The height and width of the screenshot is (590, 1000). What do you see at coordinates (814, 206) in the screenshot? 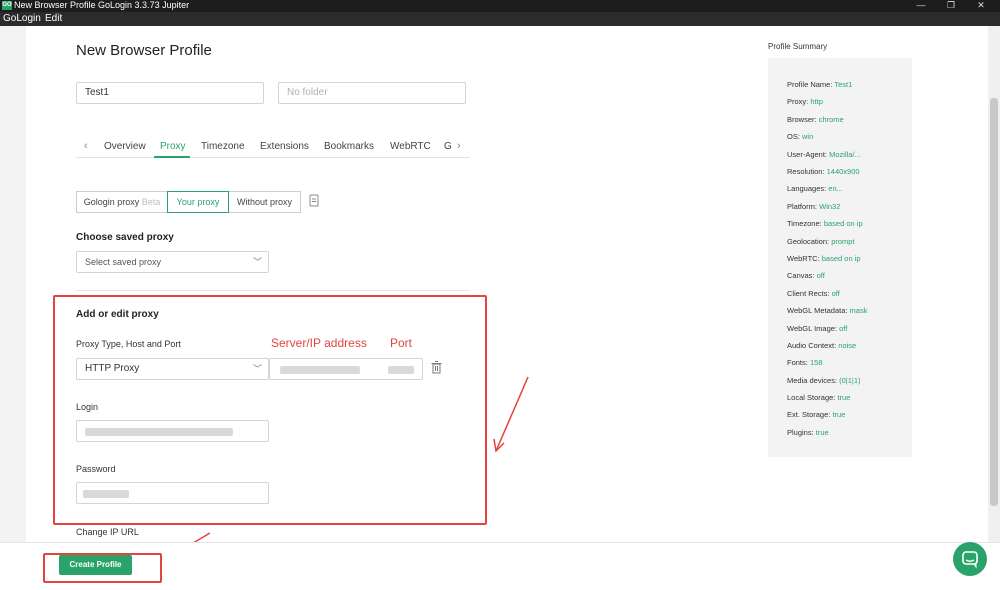
I see `summary-row: Platform: Win32` at bounding box center [814, 206].